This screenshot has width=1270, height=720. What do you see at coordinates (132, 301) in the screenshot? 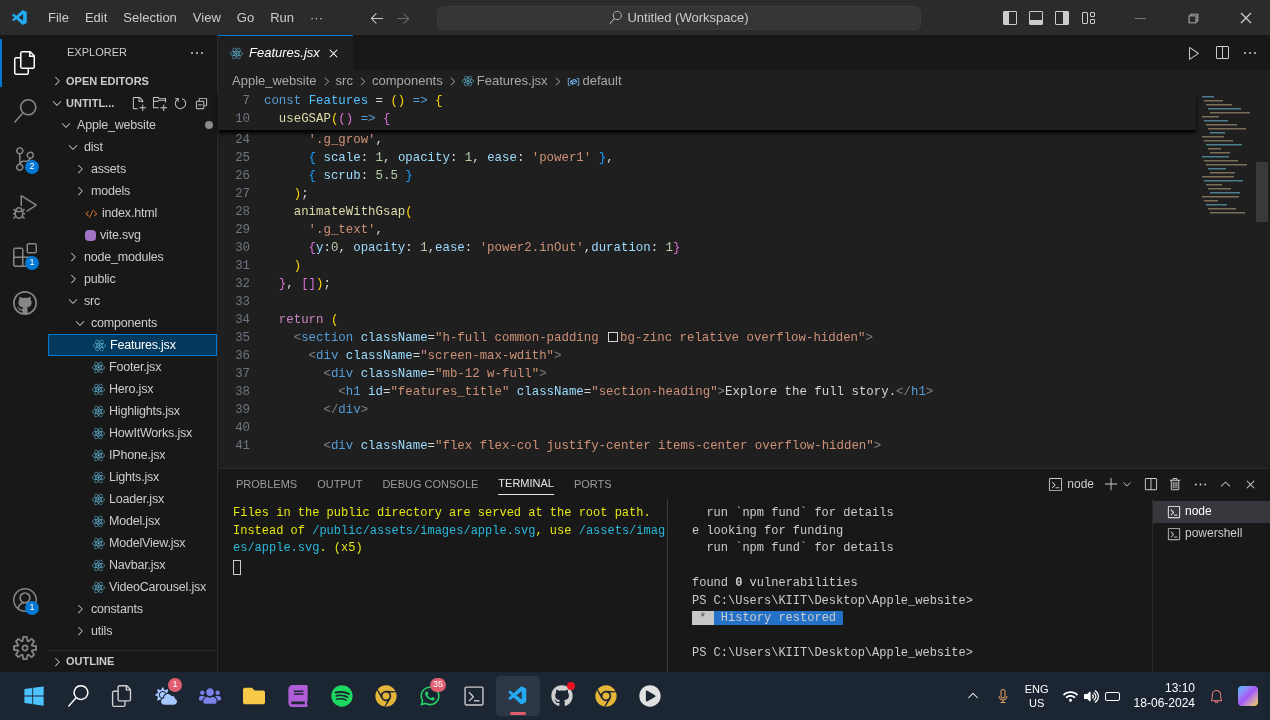
I see `tree-item: src` at bounding box center [132, 301].